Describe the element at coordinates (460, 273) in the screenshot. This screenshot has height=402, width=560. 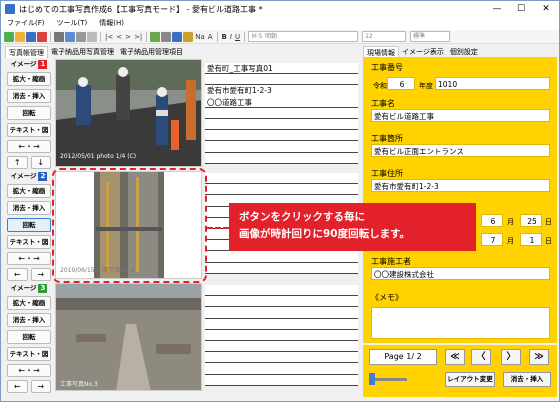
I see `sekosha-field: 〇〇建設株式会社` at that location.